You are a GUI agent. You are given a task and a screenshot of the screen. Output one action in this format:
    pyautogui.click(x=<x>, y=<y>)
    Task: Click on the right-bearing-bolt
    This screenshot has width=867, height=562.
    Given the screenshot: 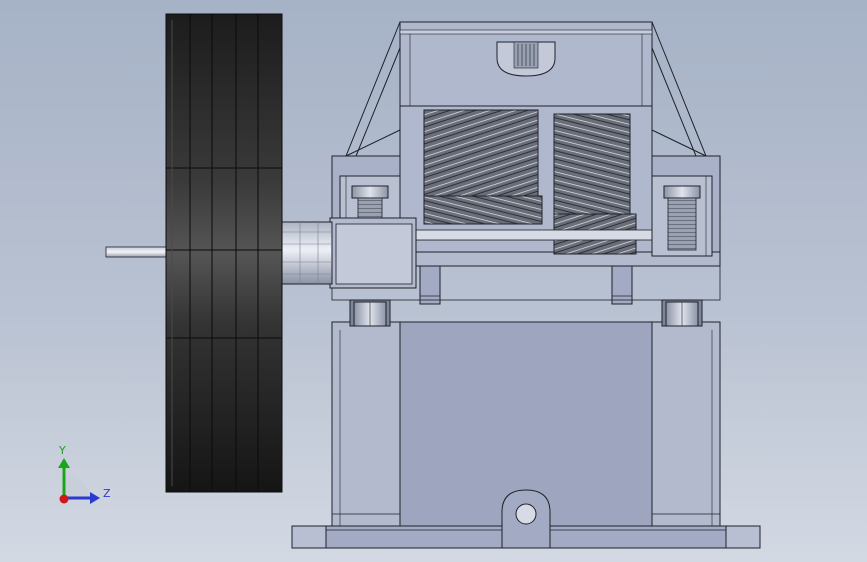 What is the action you would take?
    pyautogui.click(x=682, y=216)
    